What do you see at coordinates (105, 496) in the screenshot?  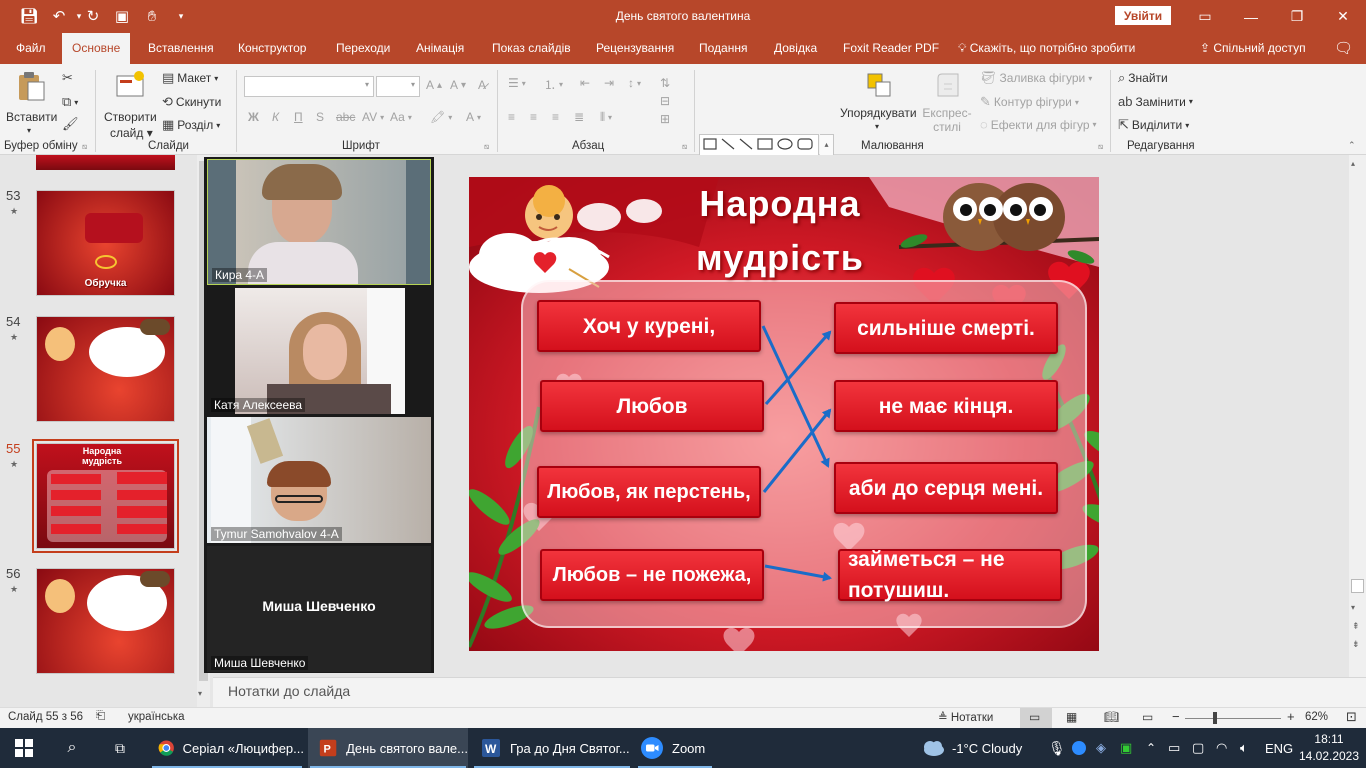 I see `thumbnail-slide-55: Народна мудрість` at bounding box center [105, 496].